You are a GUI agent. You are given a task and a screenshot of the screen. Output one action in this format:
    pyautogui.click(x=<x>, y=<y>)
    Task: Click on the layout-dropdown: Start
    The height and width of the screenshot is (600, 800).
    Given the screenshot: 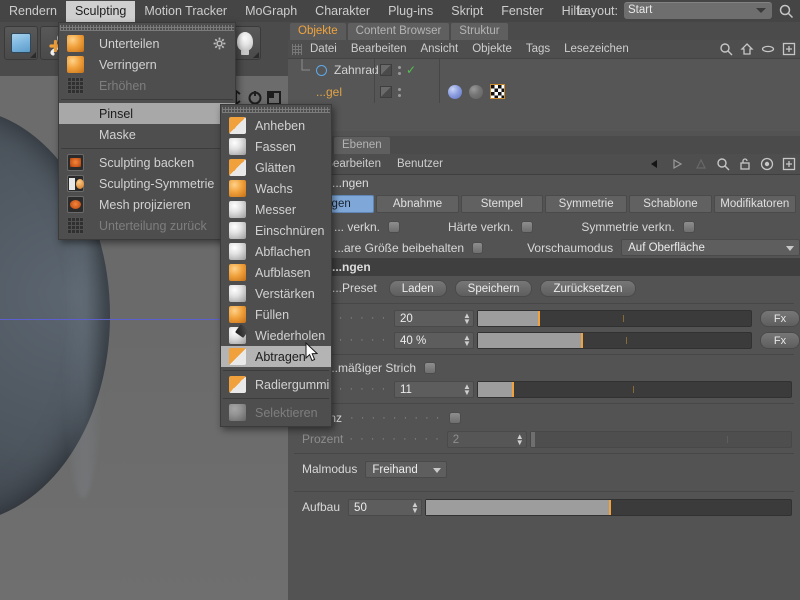 What is the action you would take?
    pyautogui.click(x=698, y=10)
    